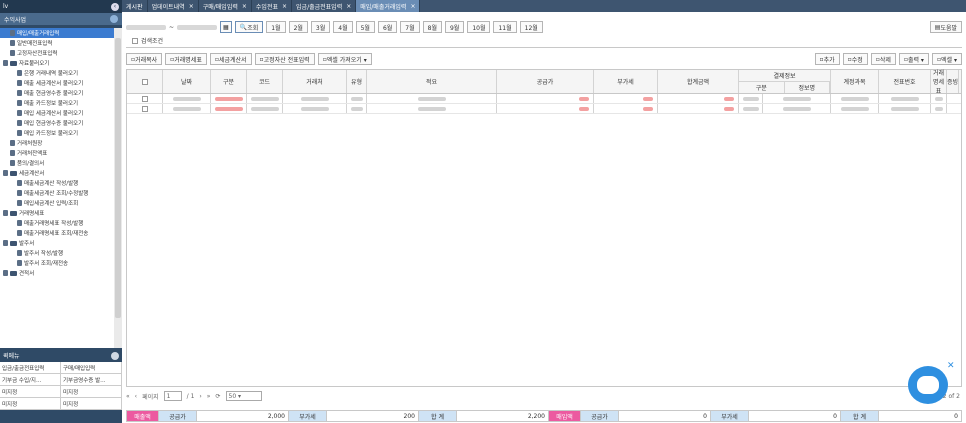  Describe the element at coordinates (135, 40) in the screenshot. I see `search-condition-checkbox` at that location.